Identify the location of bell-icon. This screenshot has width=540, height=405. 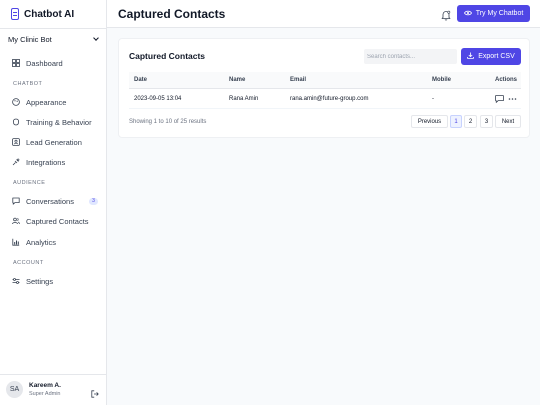
(446, 14).